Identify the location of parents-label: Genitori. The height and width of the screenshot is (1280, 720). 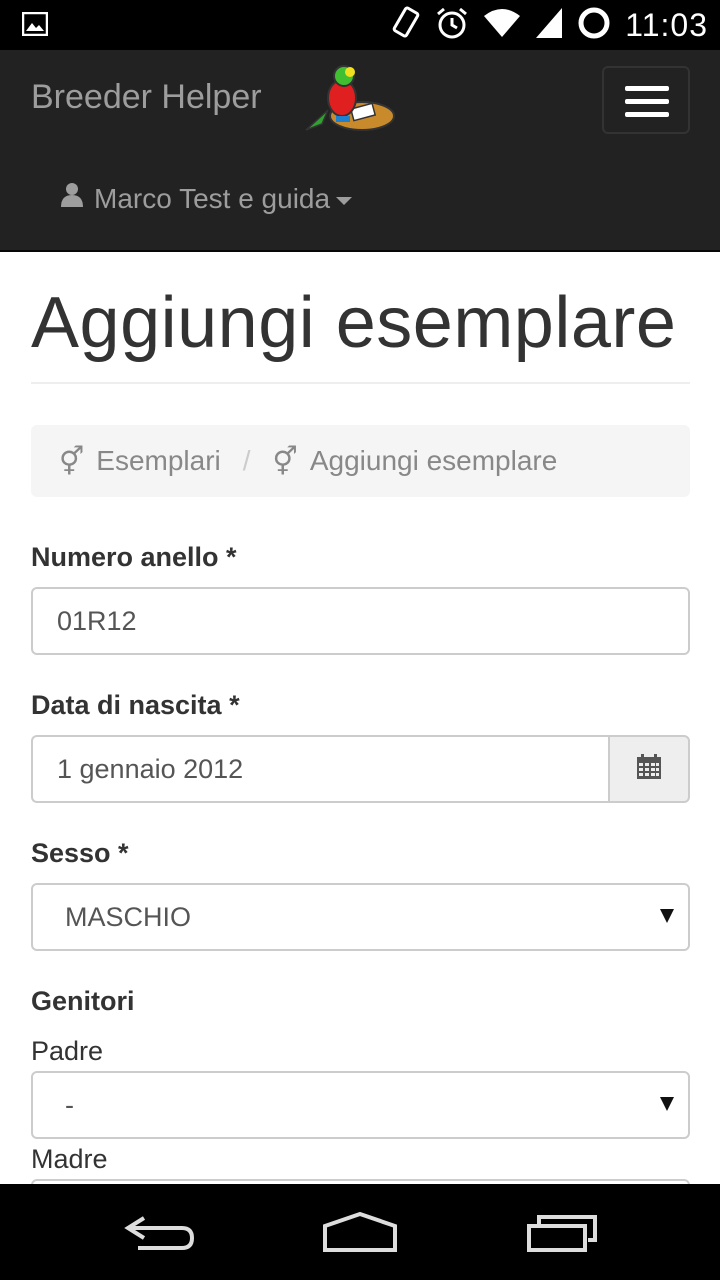
(83, 1001).